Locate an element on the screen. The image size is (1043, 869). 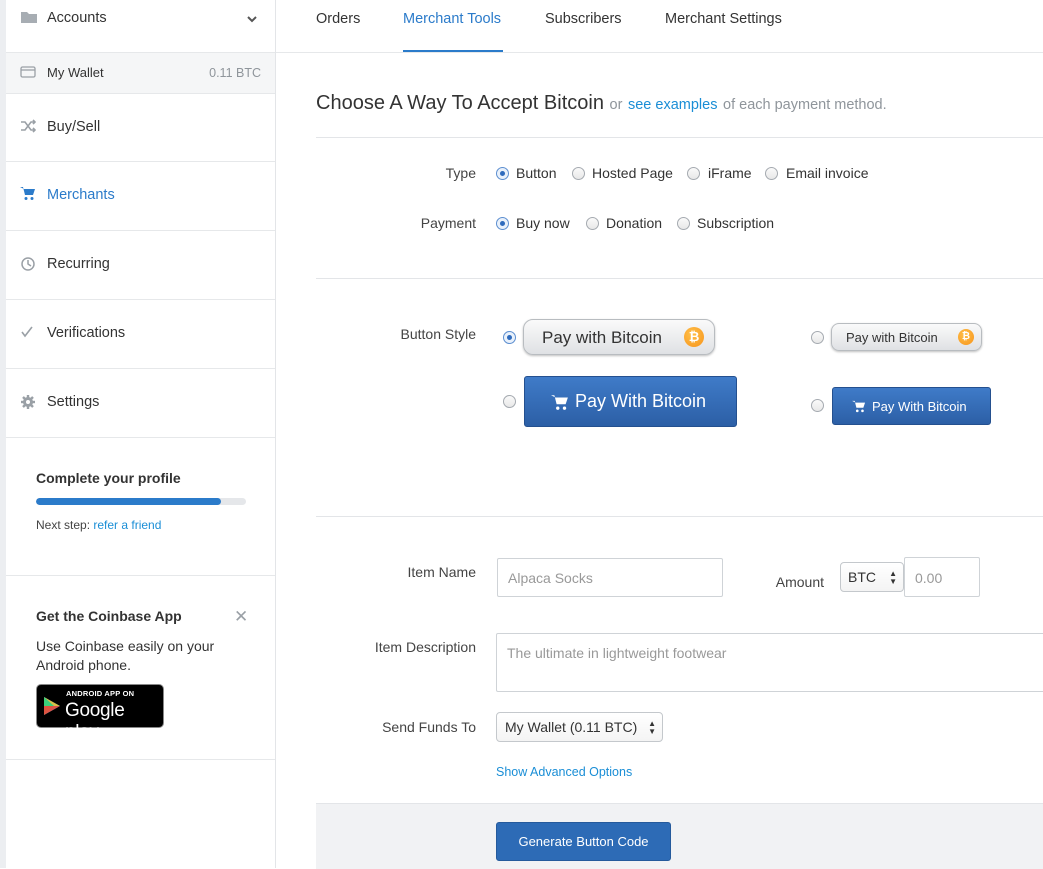
send-funds-select: My Wallet (0.11 BTC) ▲ ▼ is located at coordinates (579, 727).